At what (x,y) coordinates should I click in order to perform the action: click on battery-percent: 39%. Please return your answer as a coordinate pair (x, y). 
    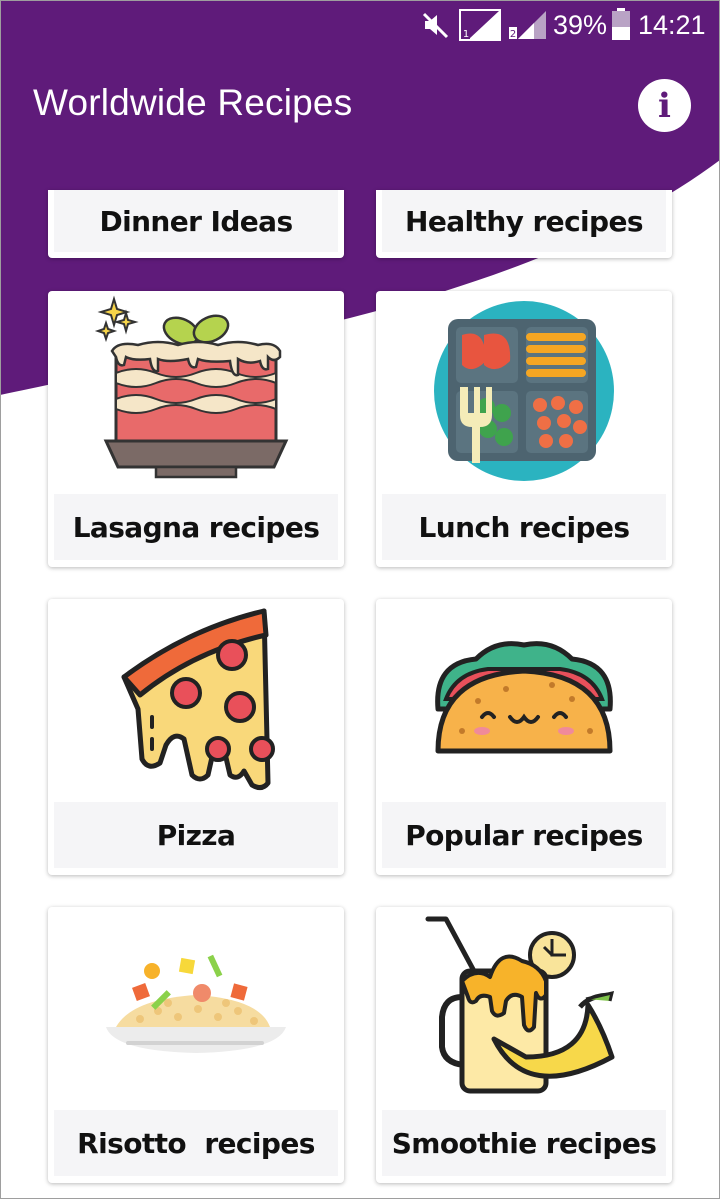
    Looking at the image, I should click on (580, 25).